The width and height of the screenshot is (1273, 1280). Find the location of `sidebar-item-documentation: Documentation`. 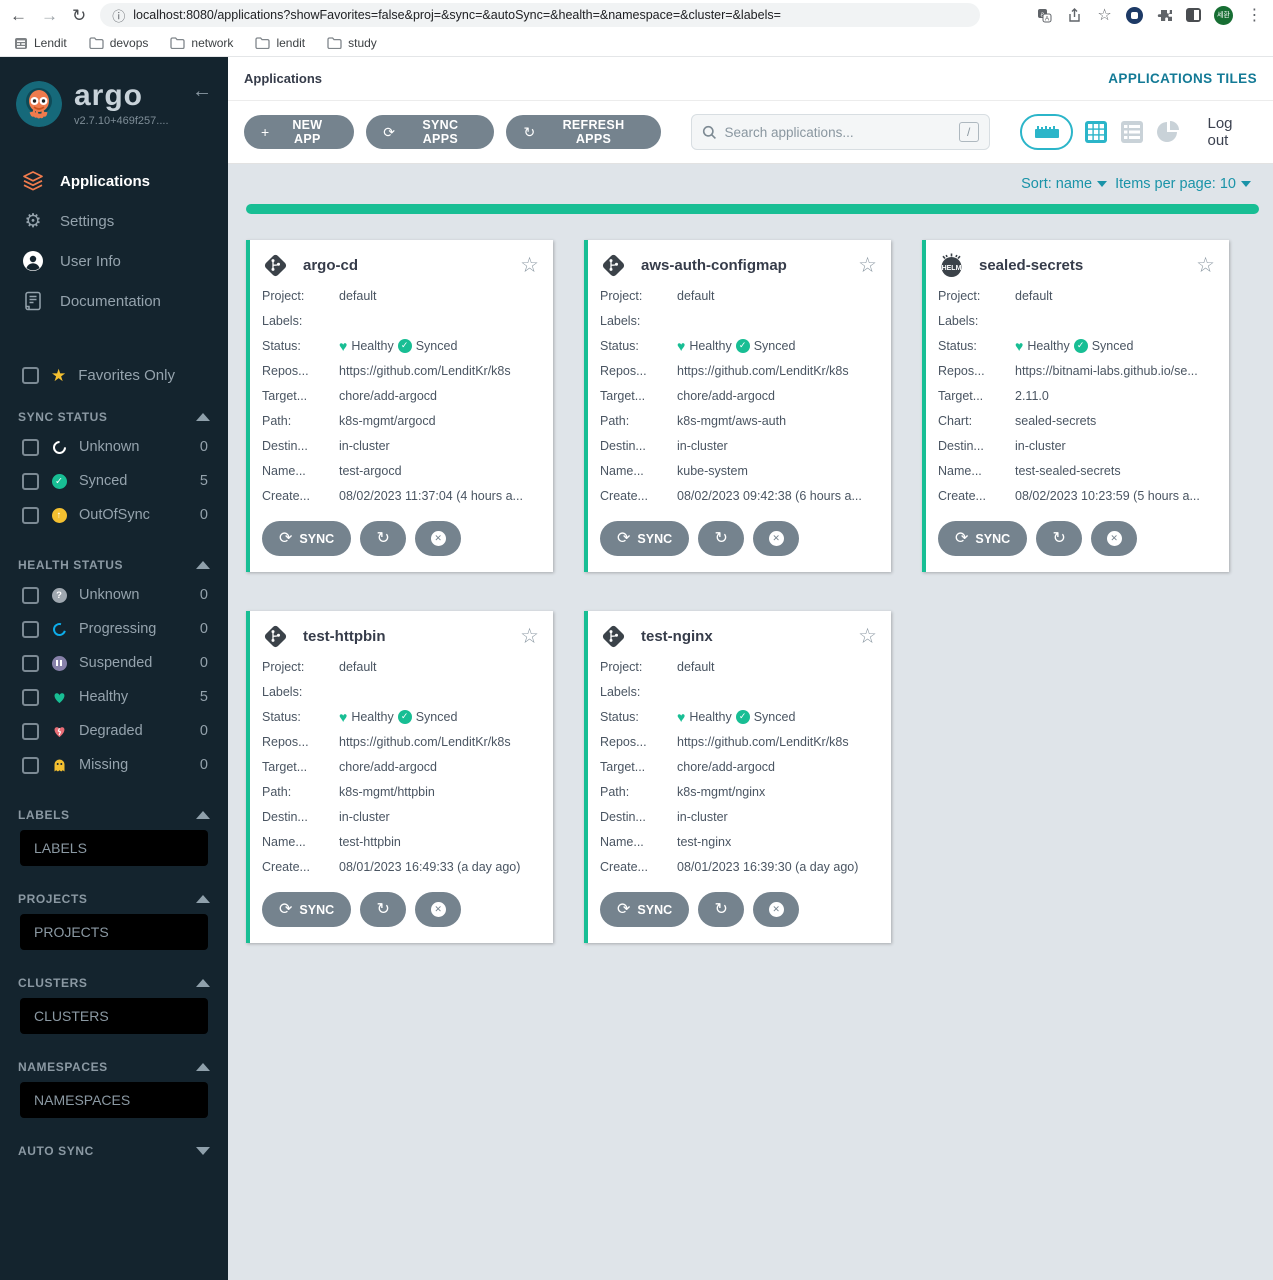

sidebar-item-documentation: Documentation is located at coordinates (114, 301).